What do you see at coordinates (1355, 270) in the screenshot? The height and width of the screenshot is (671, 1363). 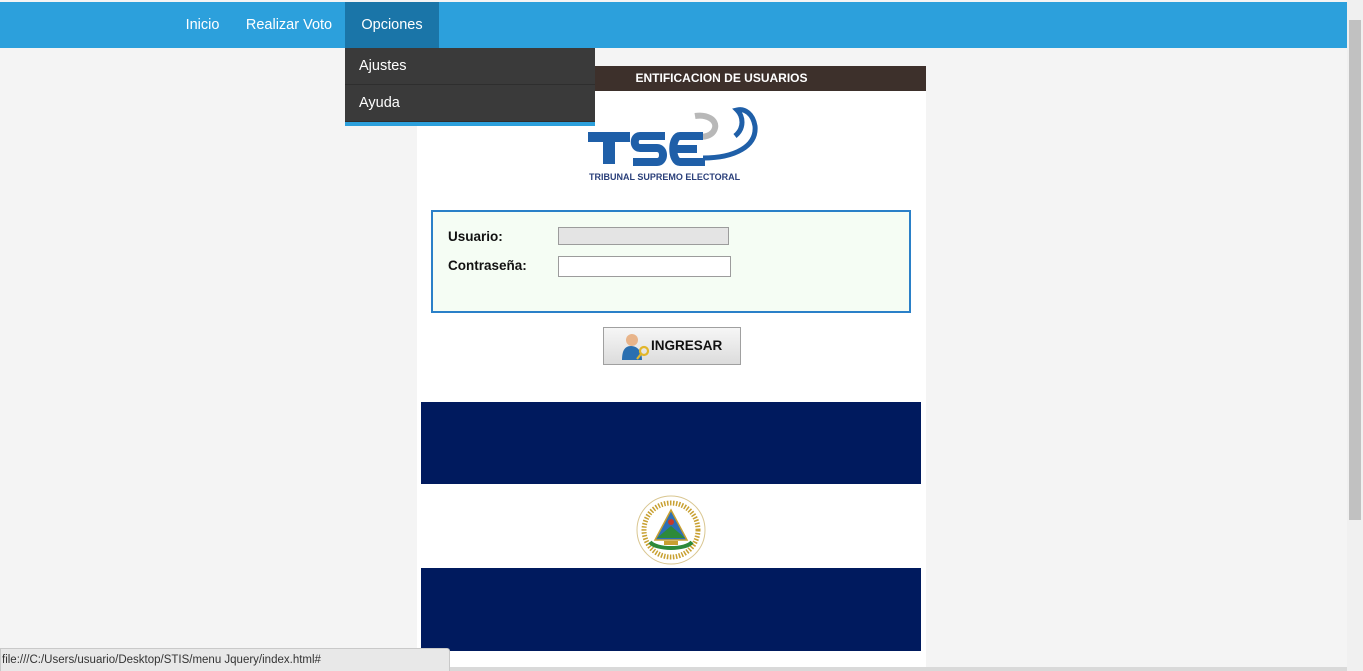 I see `scrollbar-thumb` at bounding box center [1355, 270].